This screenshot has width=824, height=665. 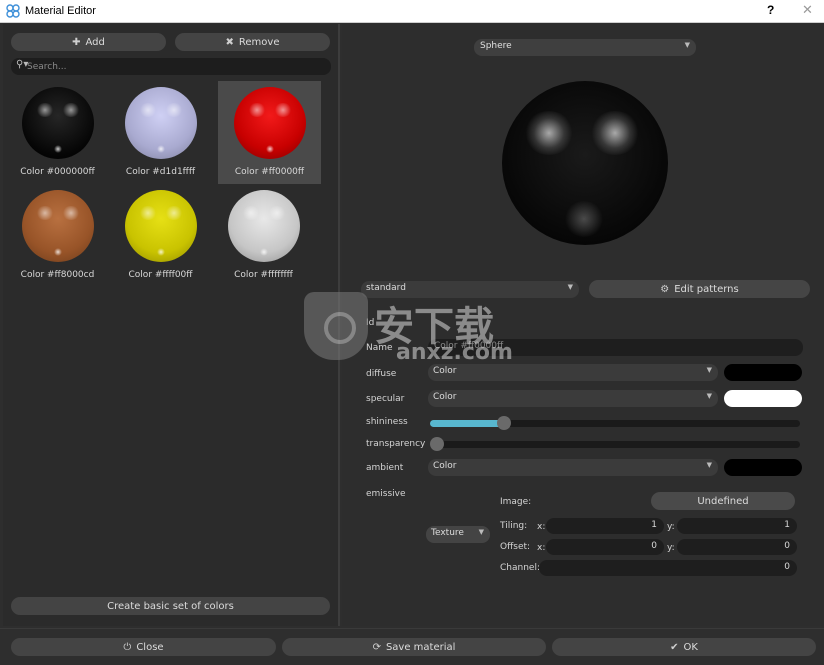 I want to click on save-material-button: ⟳ Save material, so click(x=414, y=647).